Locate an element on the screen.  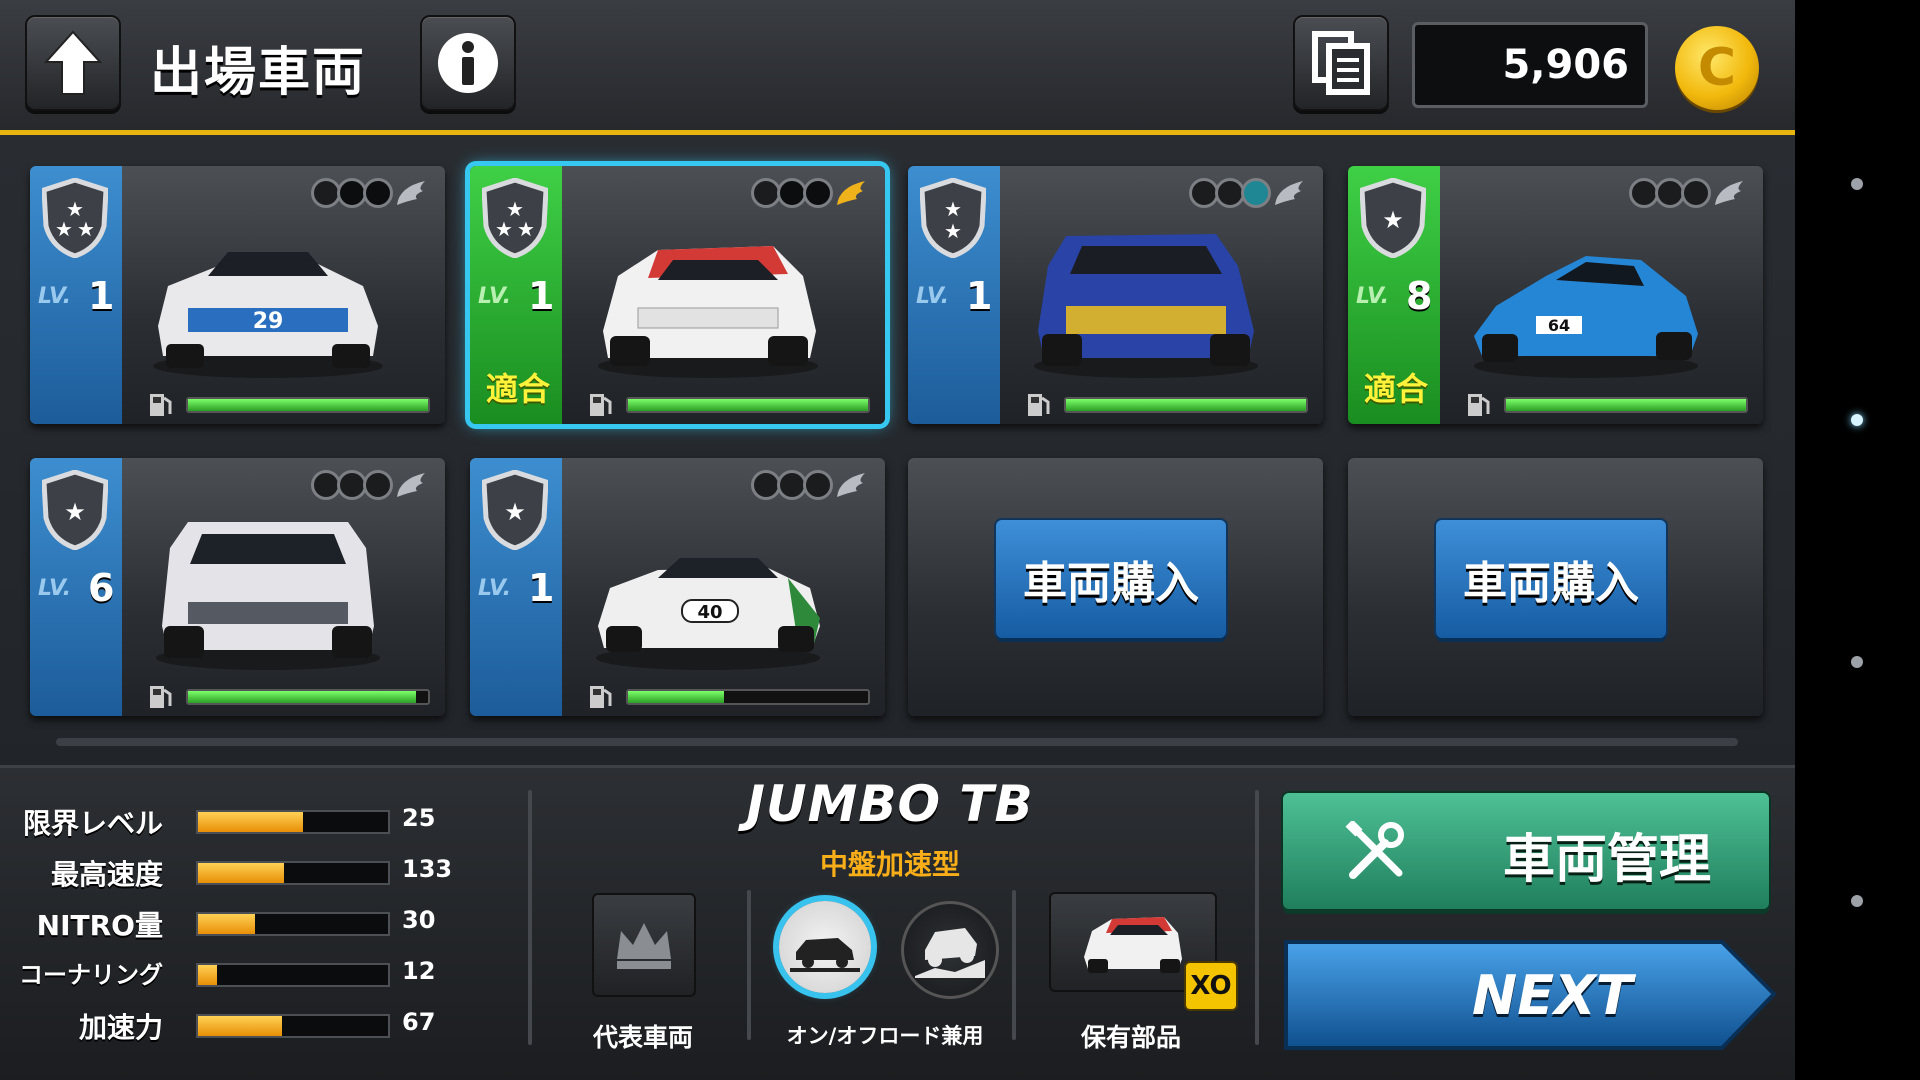
info-button is located at coordinates (468, 63).